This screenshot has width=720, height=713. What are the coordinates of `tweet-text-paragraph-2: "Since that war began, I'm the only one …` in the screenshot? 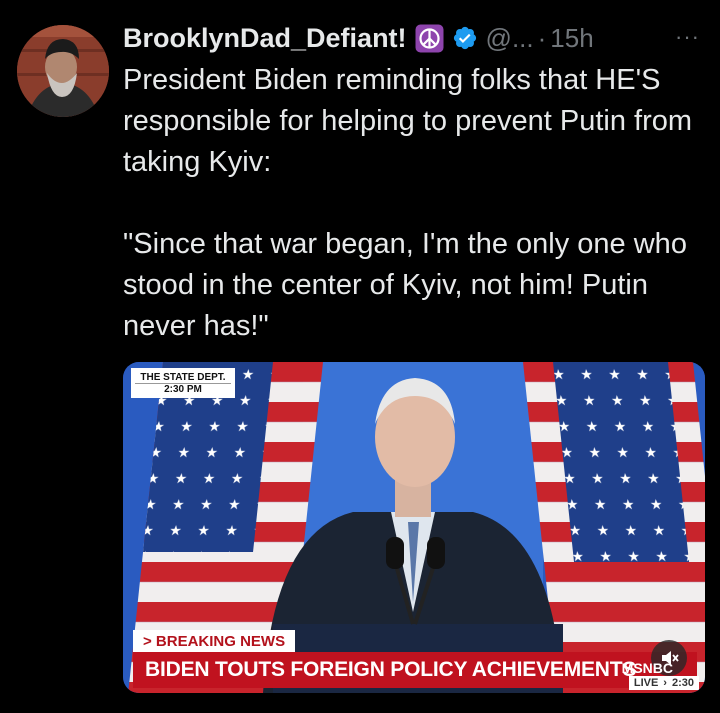 It's located at (405, 285).